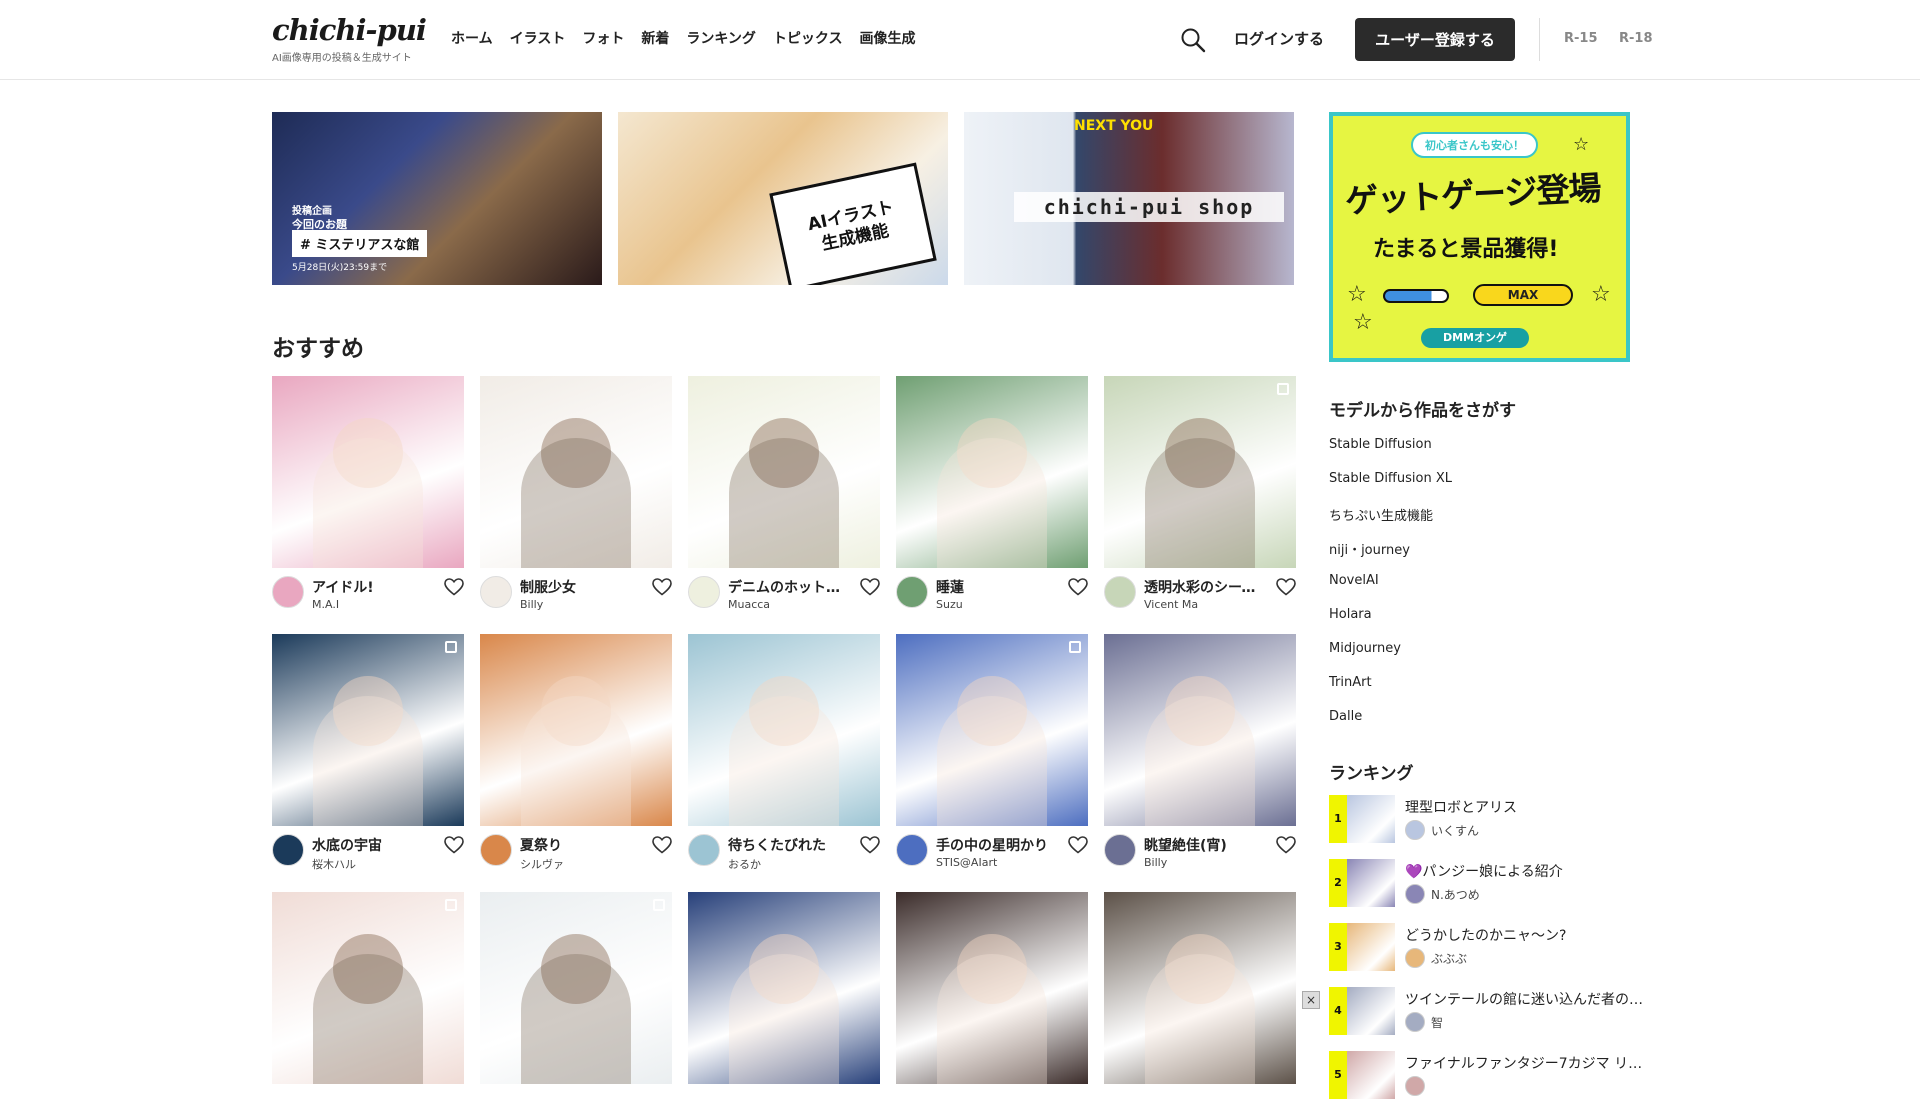 The width and height of the screenshot is (1920, 1101). Describe the element at coordinates (349, 30) in the screenshot. I see `logo-text: chichi-pui` at that location.